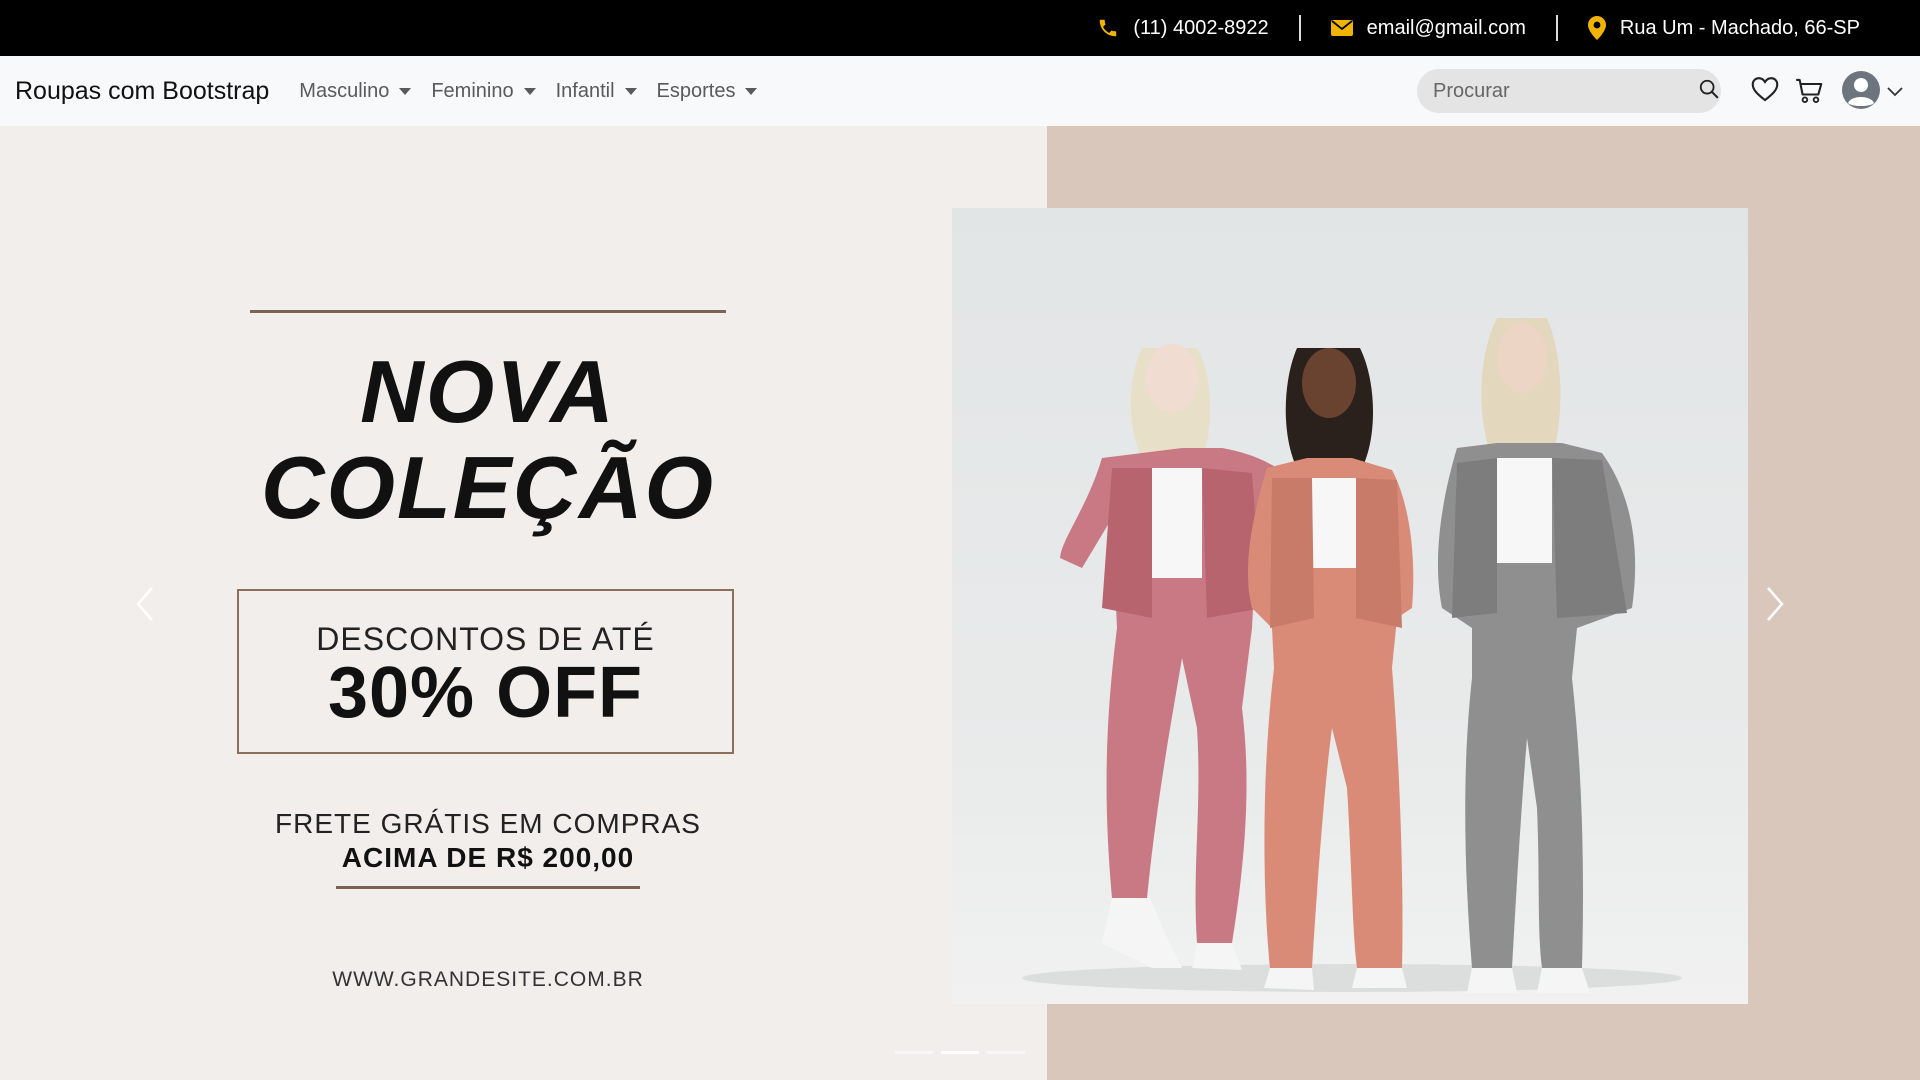  What do you see at coordinates (1446, 27) in the screenshot?
I see `email-text: email@gmail.com` at bounding box center [1446, 27].